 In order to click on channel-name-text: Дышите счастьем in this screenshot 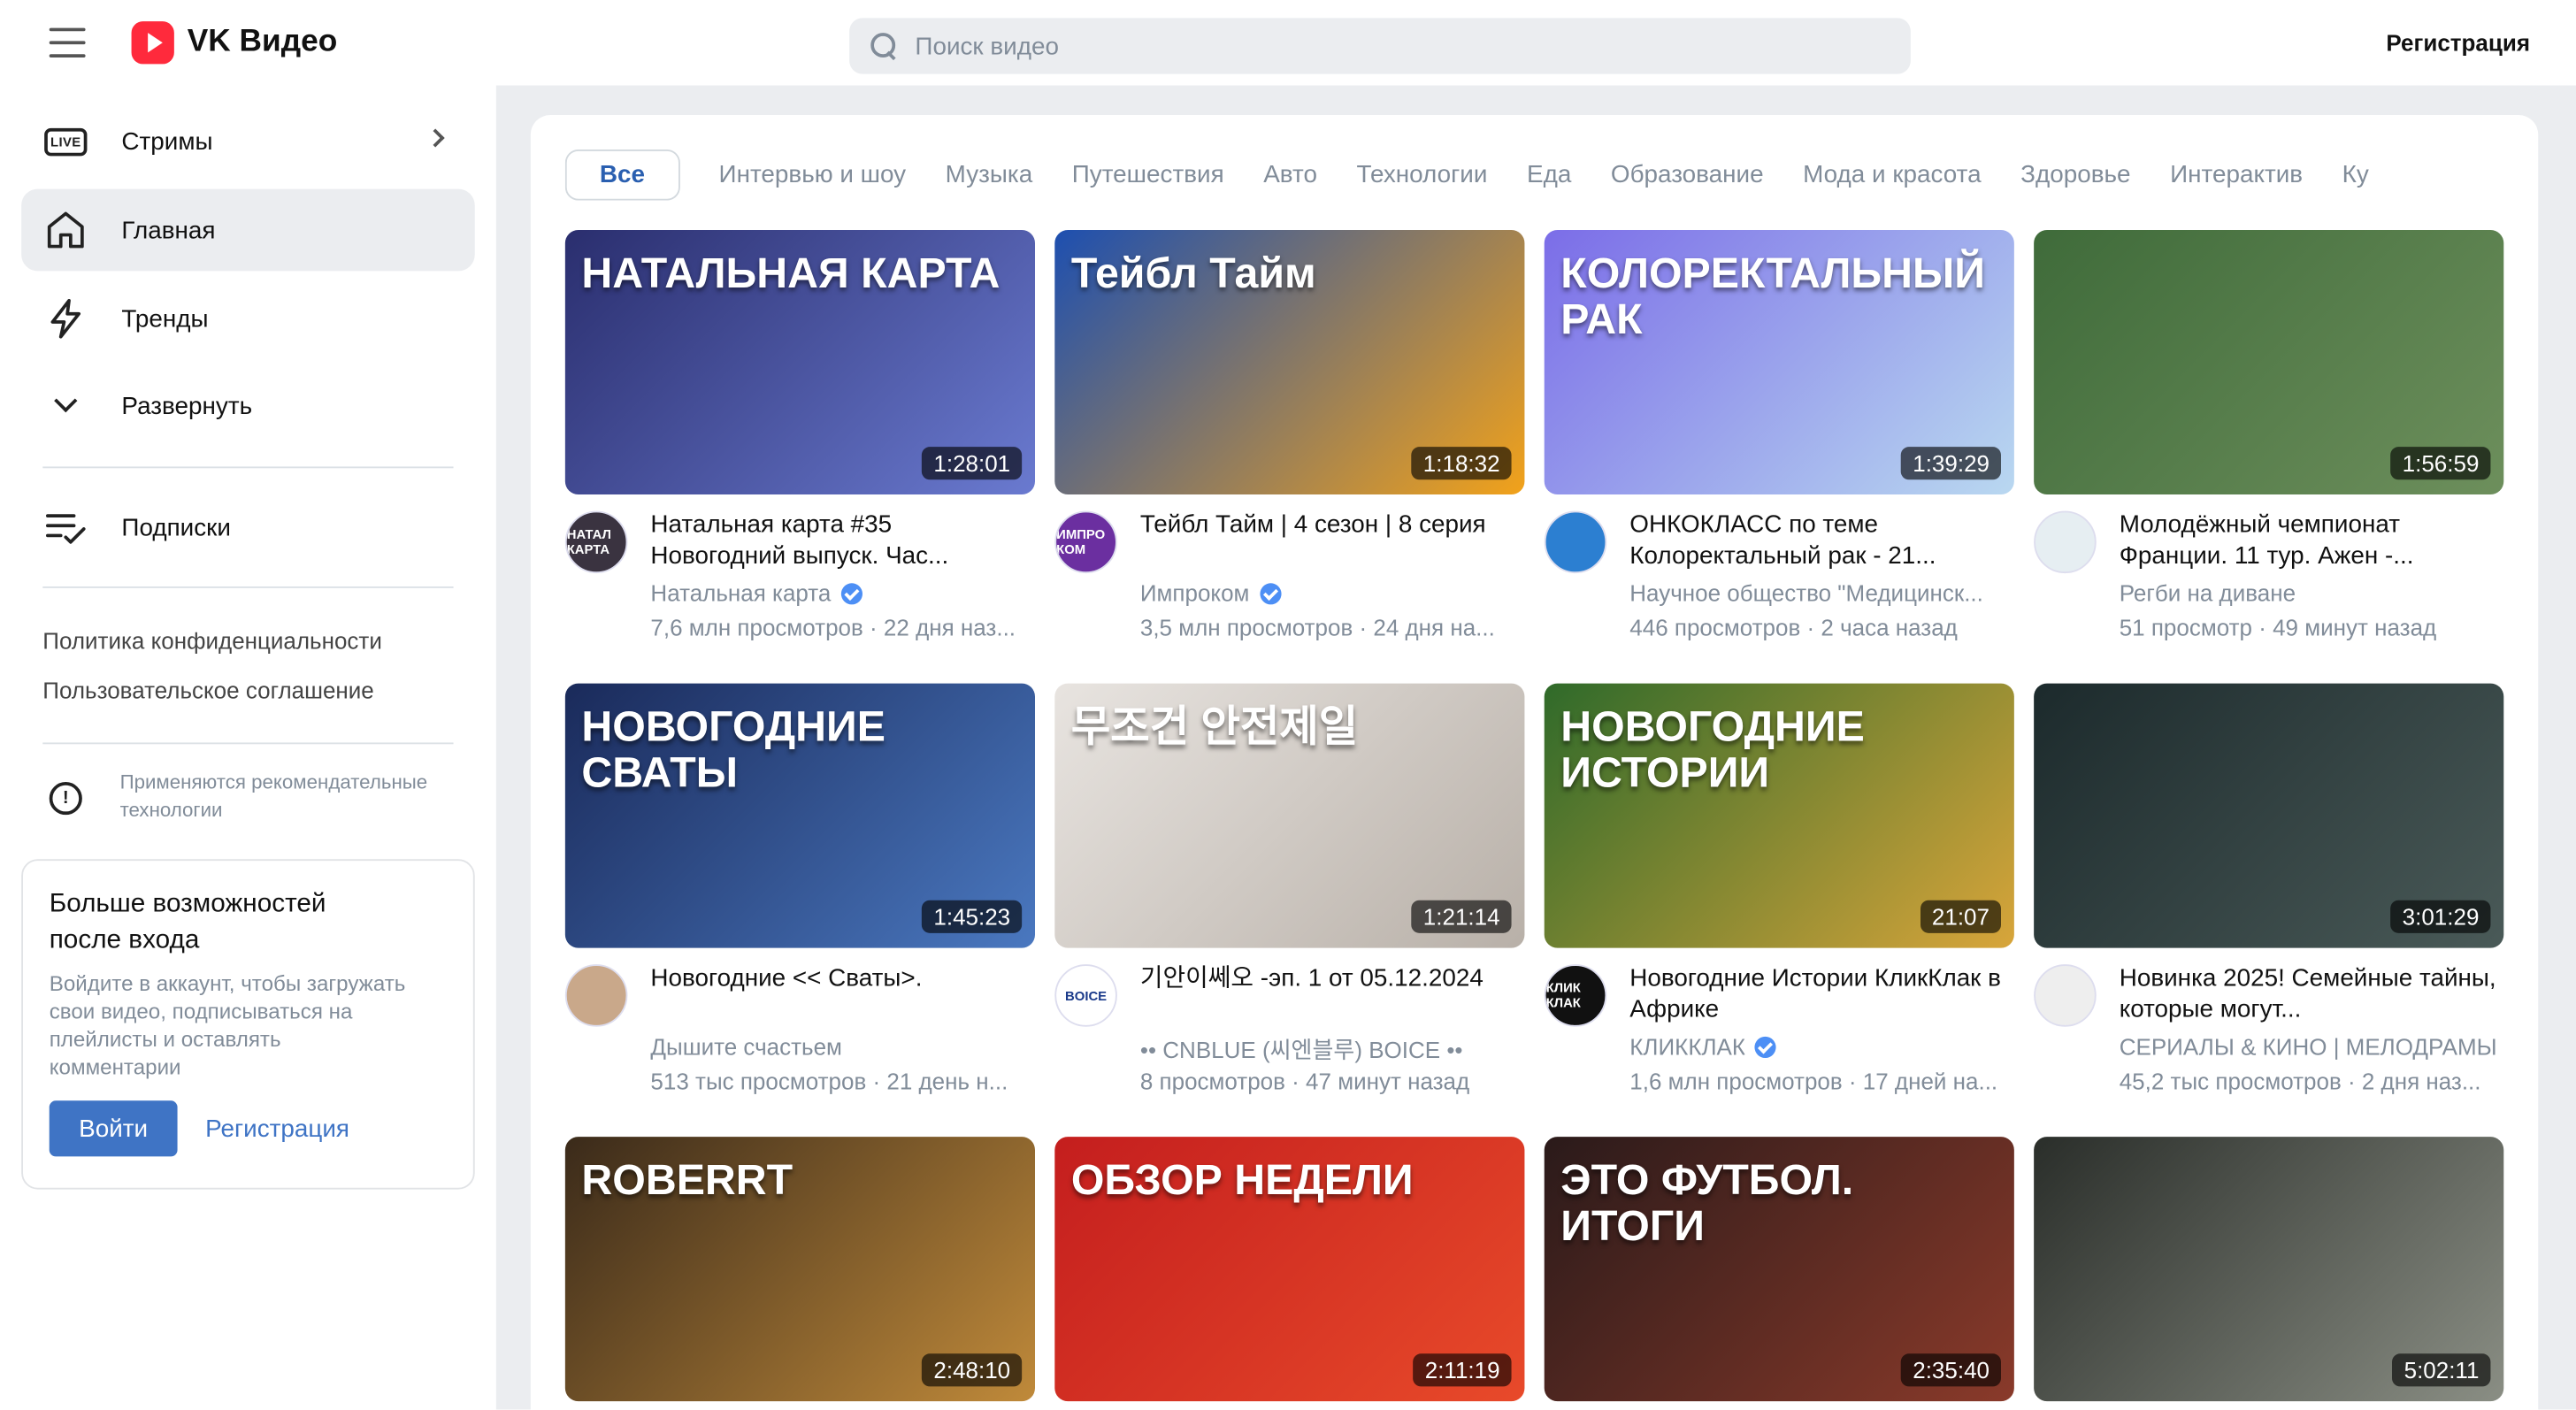, I will do `click(746, 1046)`.